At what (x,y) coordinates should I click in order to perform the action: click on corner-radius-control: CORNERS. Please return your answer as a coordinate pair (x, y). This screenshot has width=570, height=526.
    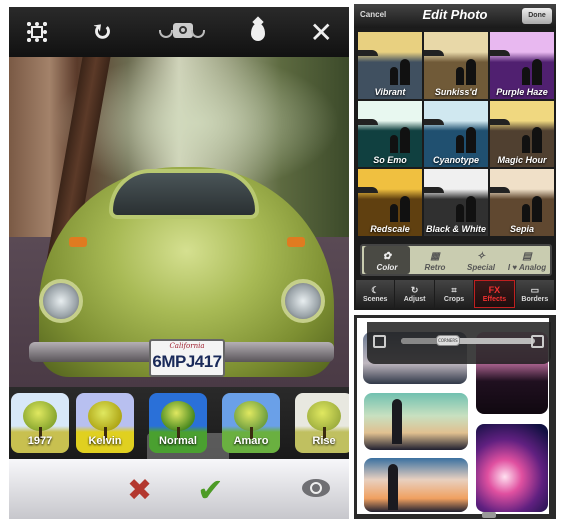
    Looking at the image, I should click on (459, 343).